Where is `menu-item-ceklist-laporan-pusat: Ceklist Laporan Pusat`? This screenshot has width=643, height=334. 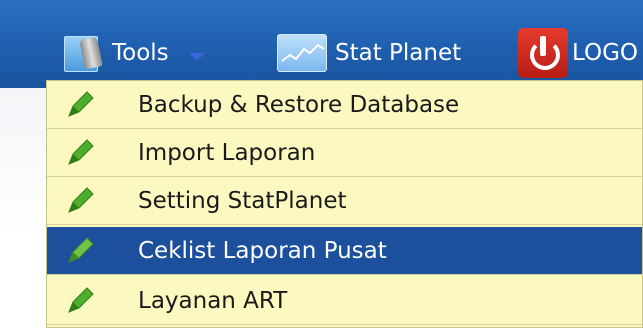
menu-item-ceklist-laporan-pusat: Ceklist Laporan Pusat is located at coordinates (344, 251).